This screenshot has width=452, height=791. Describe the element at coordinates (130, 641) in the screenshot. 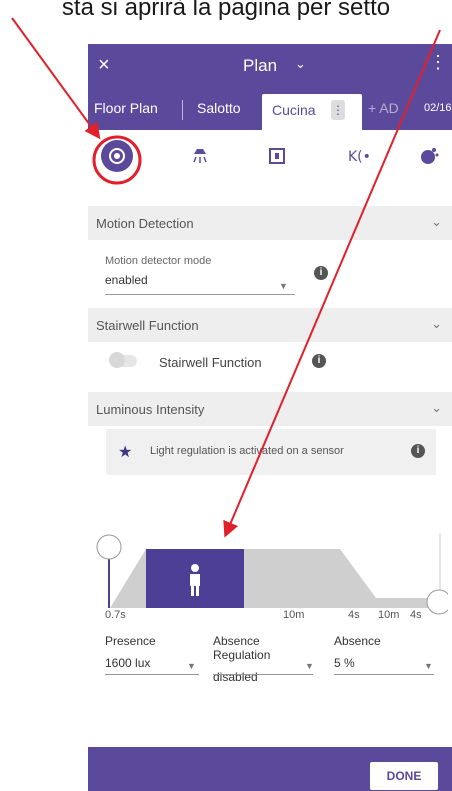

I see `selector-label: Presence` at that location.